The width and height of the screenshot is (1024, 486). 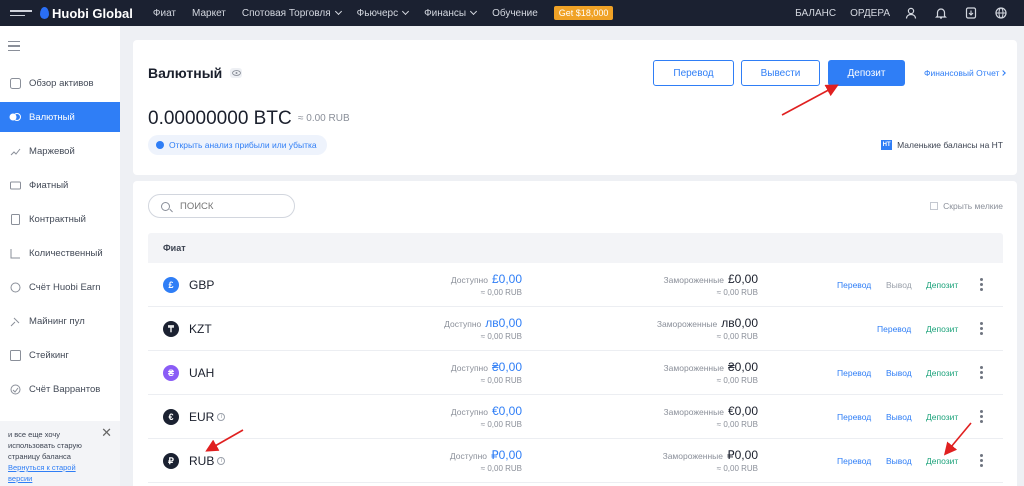 What do you see at coordinates (780, 73) in the screenshot?
I see `withdraw-button: Вывести` at bounding box center [780, 73].